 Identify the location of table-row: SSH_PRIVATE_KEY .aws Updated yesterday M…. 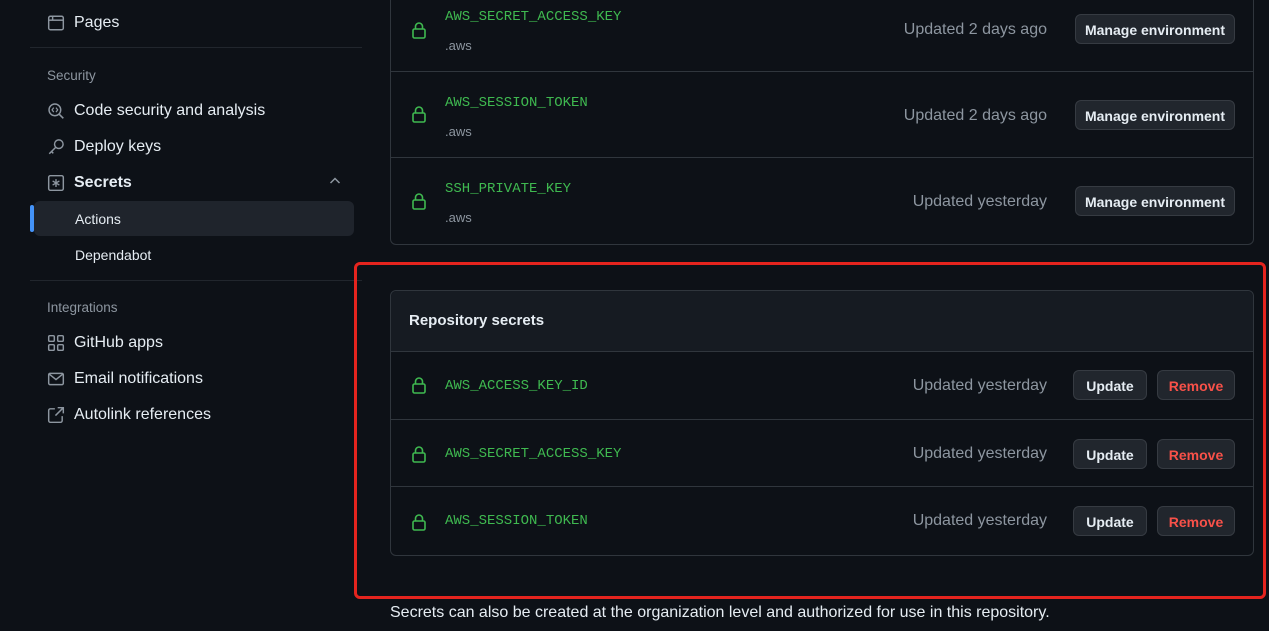
(822, 201).